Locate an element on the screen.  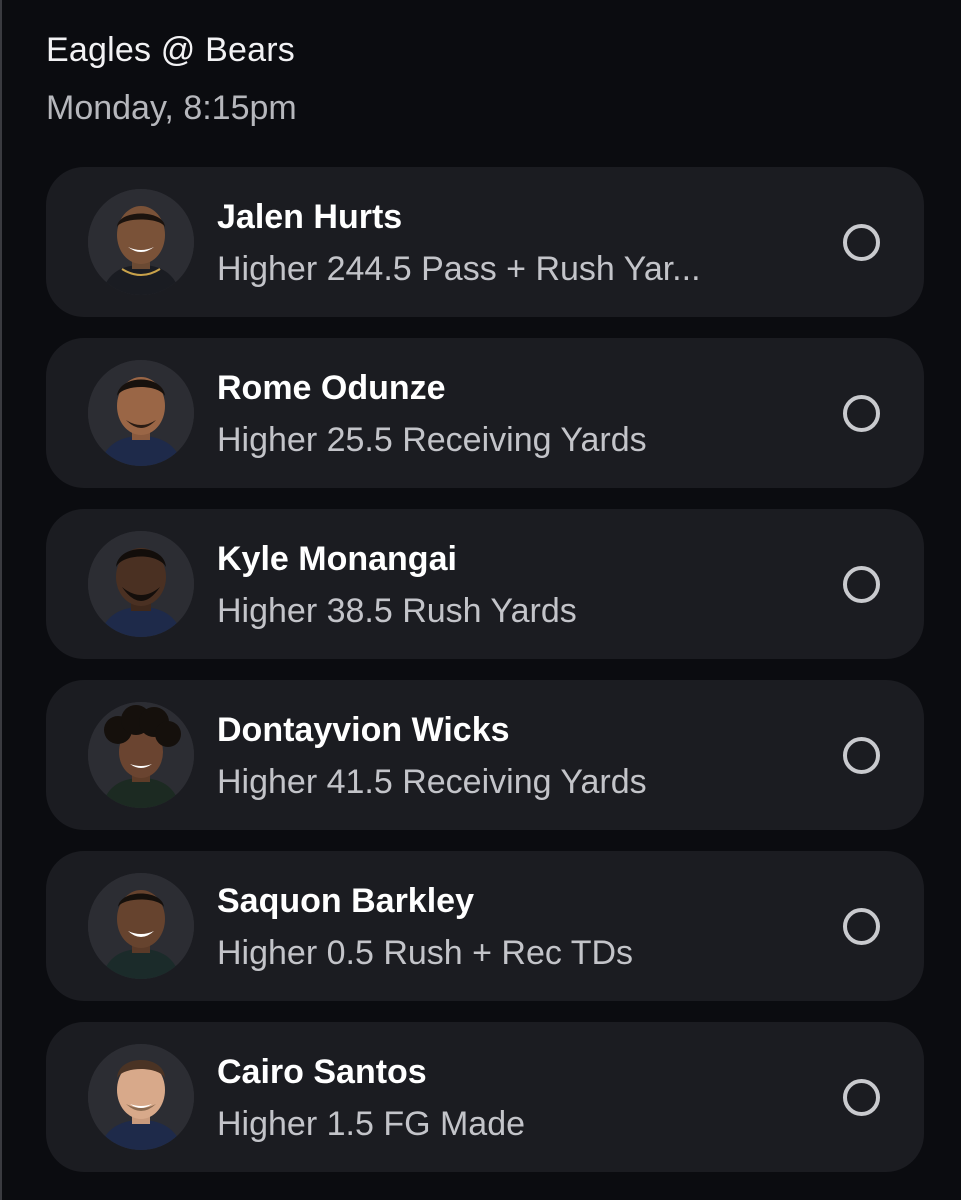
player-name: Jalen Hurts is located at coordinates (310, 217).